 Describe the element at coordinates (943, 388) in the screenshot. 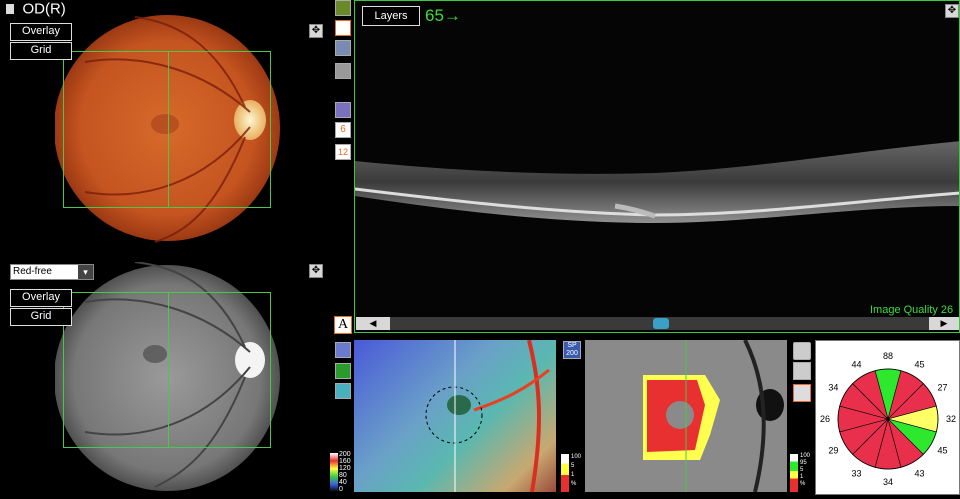

I see `sector-label-2: 27` at that location.